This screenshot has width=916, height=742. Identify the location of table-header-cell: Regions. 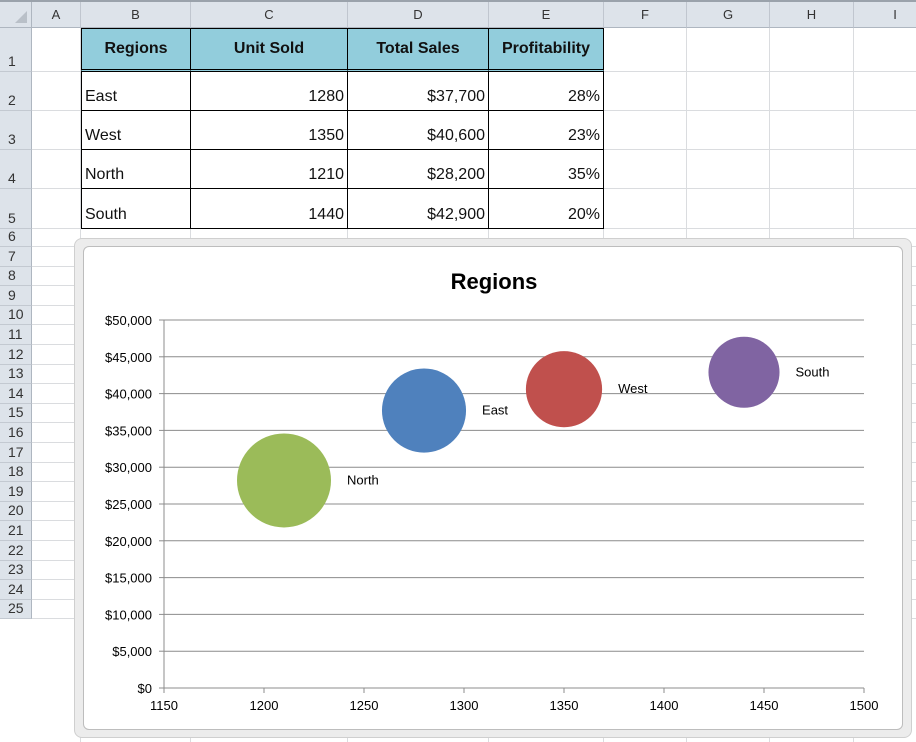
(136, 50).